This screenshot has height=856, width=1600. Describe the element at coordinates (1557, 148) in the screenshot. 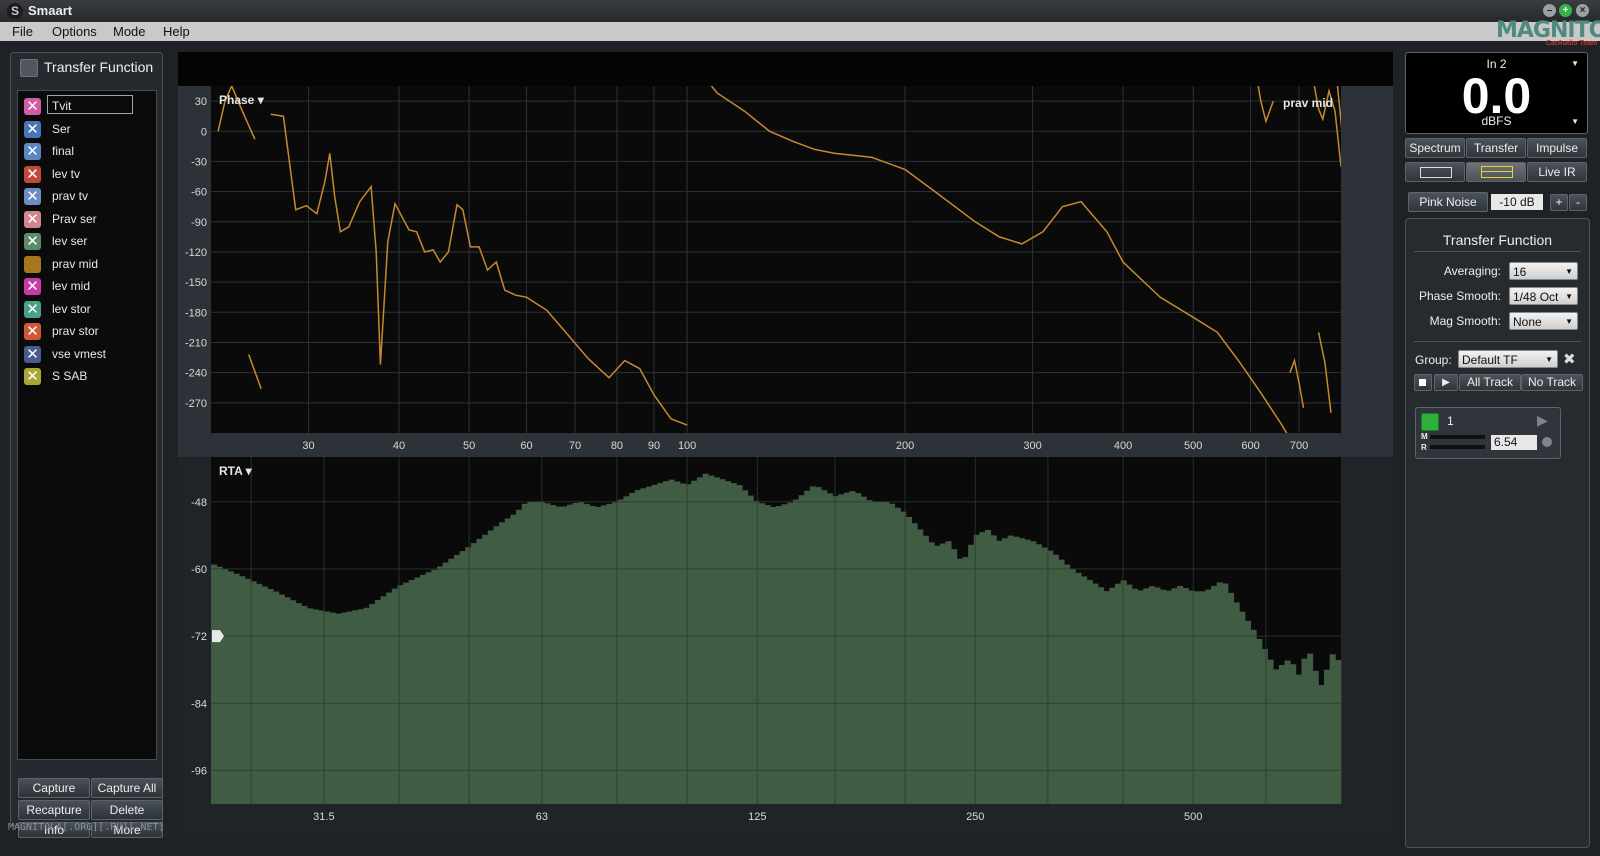

I see `tab-impulse: Impulse` at that location.